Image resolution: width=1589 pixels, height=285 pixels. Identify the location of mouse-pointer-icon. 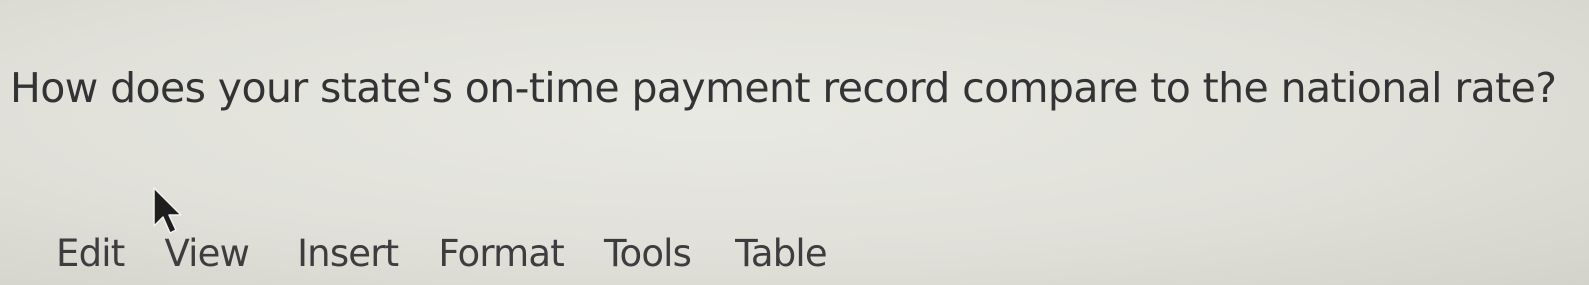
(167, 210).